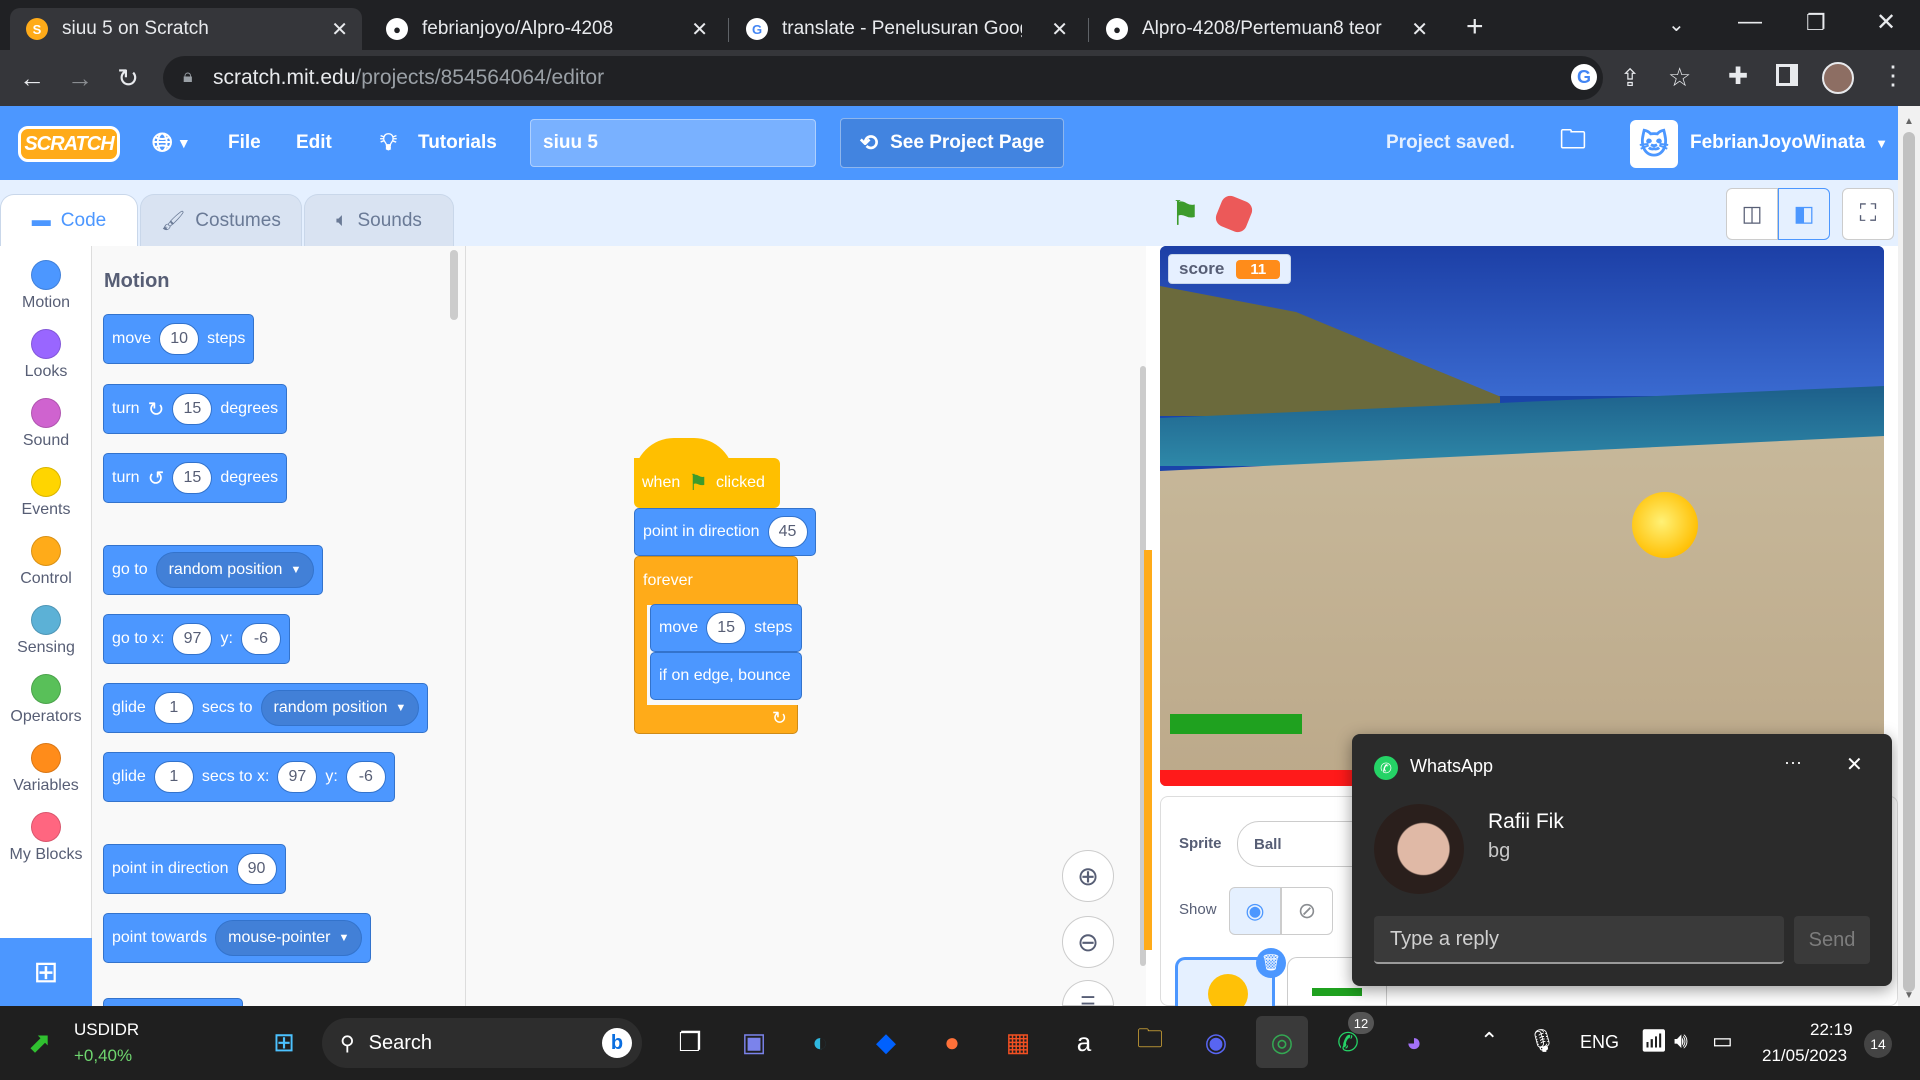 This screenshot has height=1080, width=1920. What do you see at coordinates (1230, 269) in the screenshot?
I see `score-monitor: score 11` at bounding box center [1230, 269].